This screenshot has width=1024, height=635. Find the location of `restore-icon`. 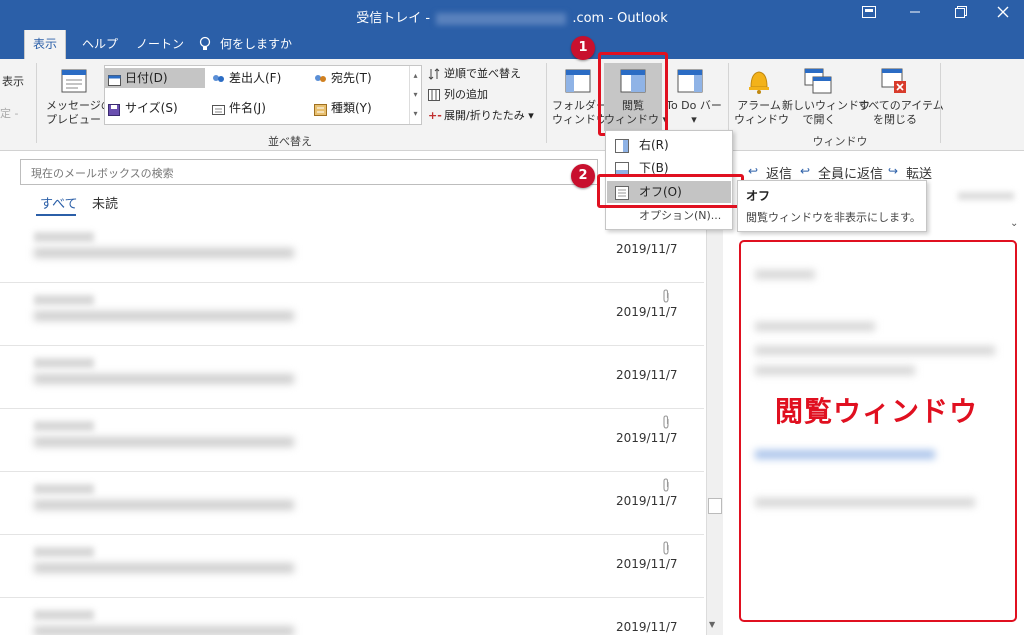

restore-icon is located at coordinates (961, 15).